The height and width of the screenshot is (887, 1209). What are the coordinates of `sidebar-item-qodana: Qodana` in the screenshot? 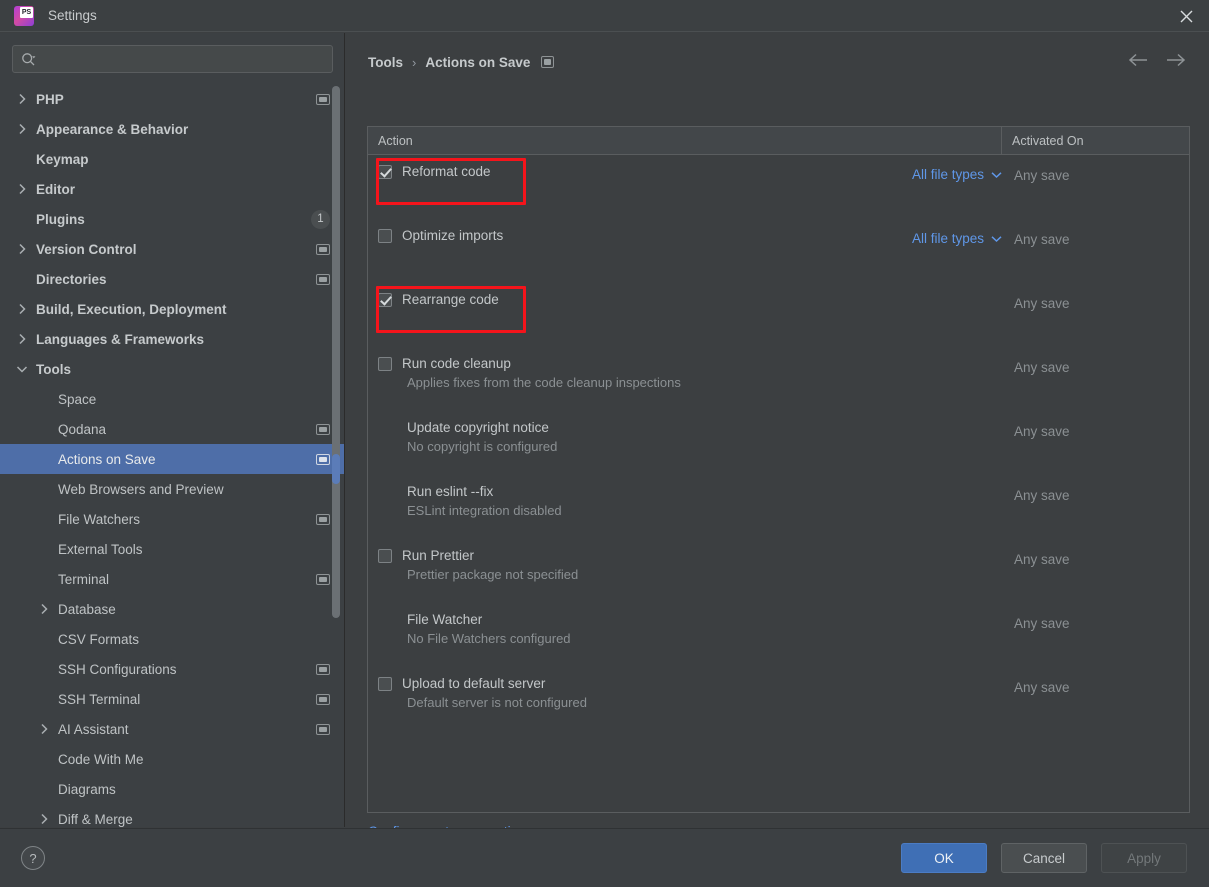 It's located at (172, 429).